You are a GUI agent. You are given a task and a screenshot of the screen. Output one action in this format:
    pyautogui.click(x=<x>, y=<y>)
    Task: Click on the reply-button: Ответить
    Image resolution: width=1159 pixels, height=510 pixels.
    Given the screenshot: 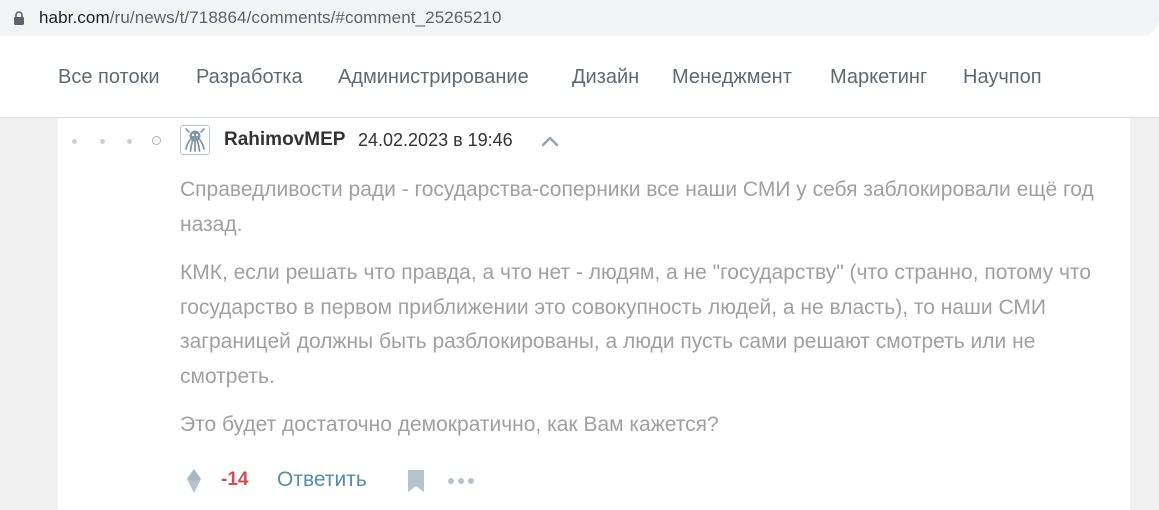 What is the action you would take?
    pyautogui.click(x=322, y=480)
    